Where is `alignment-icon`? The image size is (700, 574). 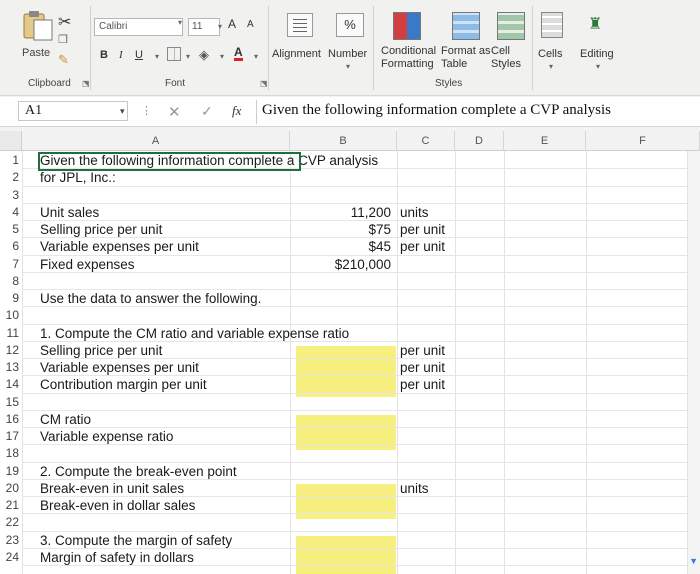
alignment-icon is located at coordinates (300, 25).